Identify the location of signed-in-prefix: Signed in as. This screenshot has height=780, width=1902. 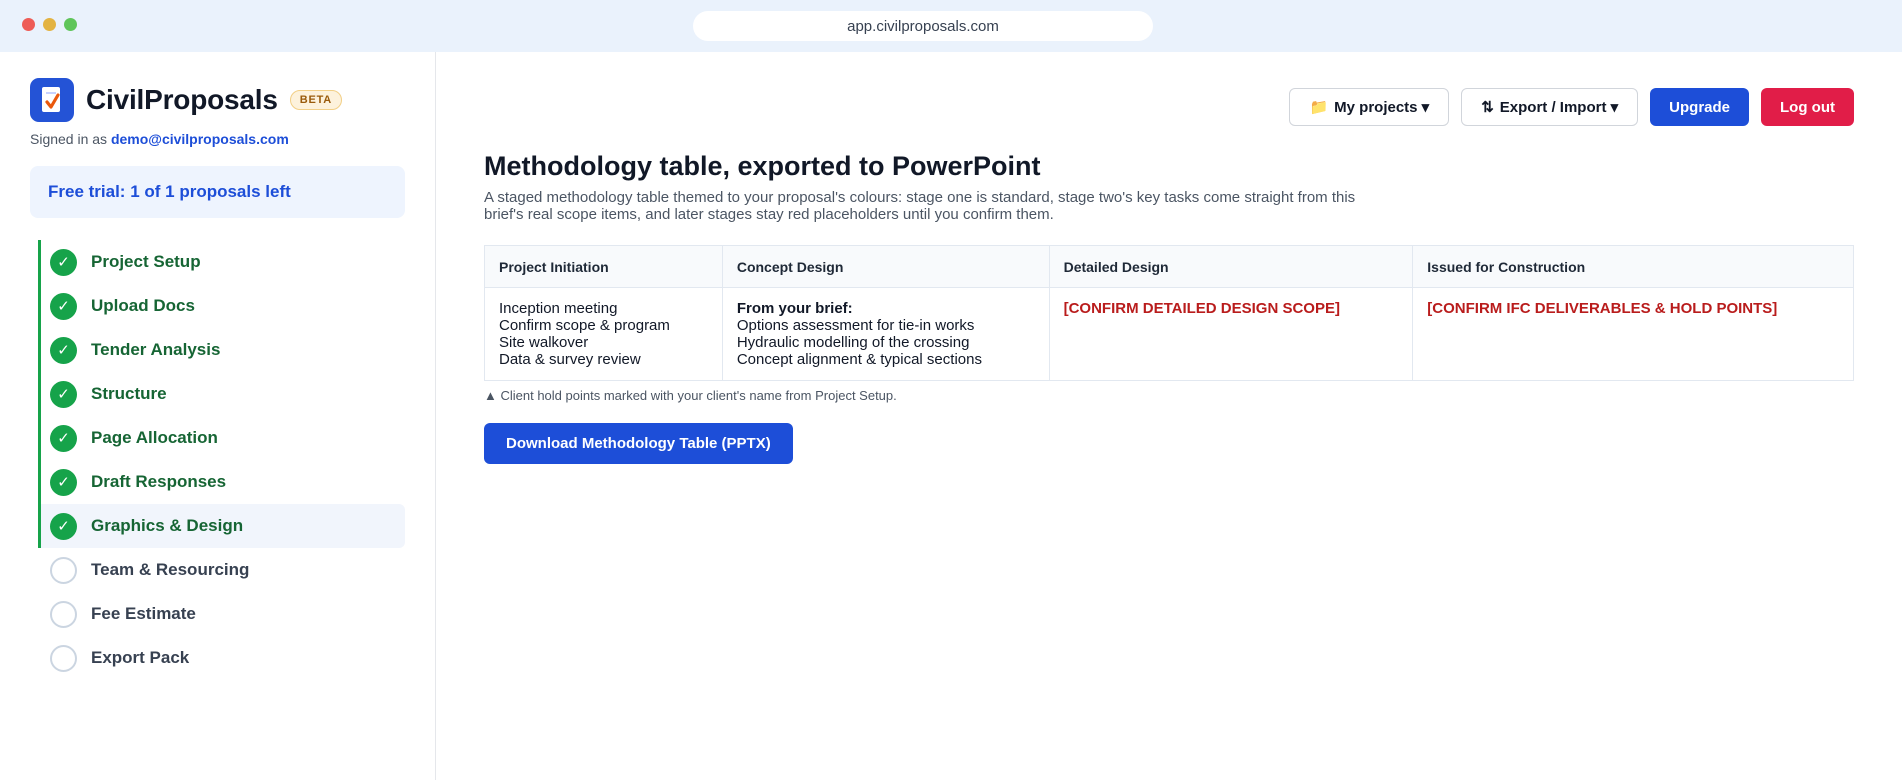
(69, 139).